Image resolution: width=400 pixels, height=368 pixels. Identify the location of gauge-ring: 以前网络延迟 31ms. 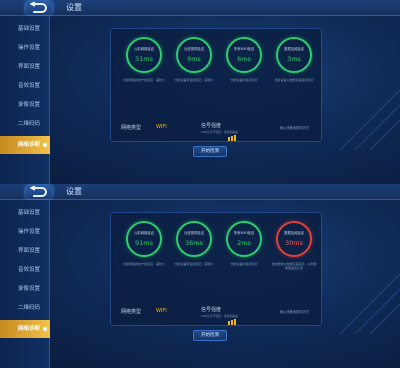
(144, 55).